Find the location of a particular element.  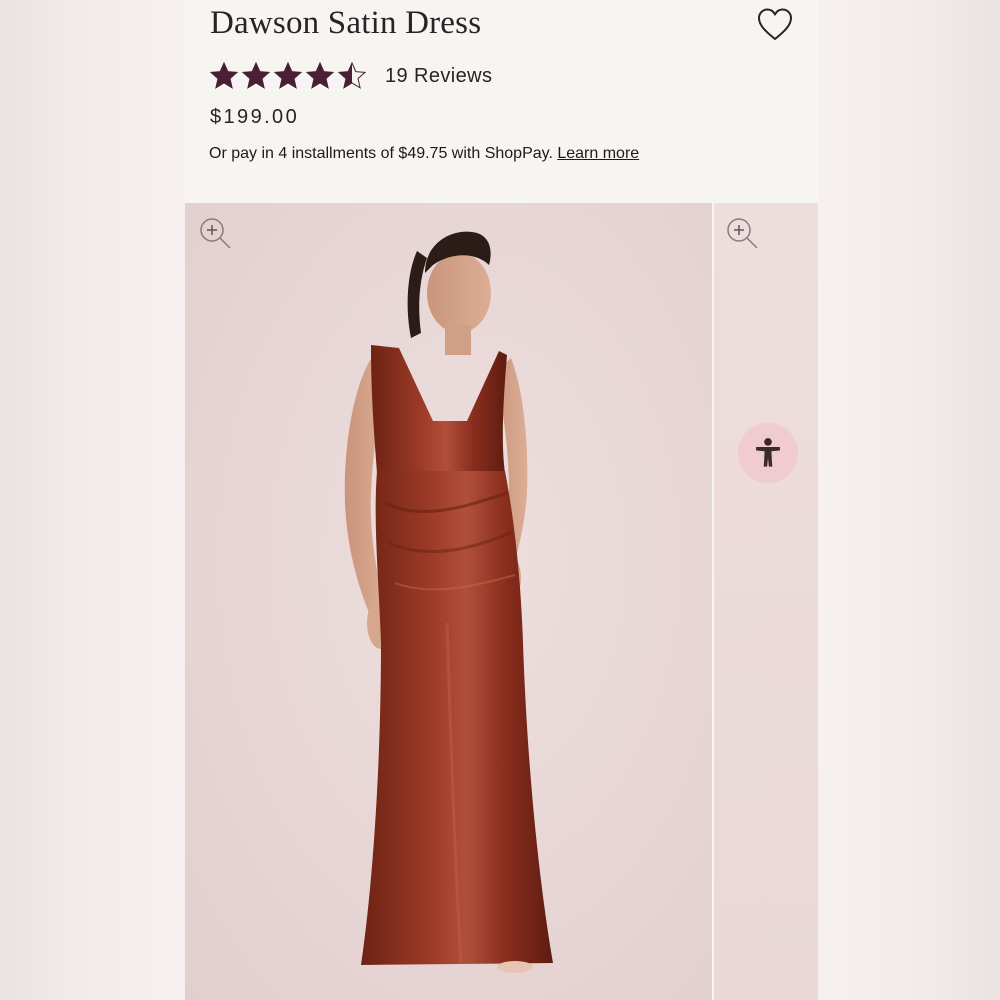

product-image-next is located at coordinates (766, 601).